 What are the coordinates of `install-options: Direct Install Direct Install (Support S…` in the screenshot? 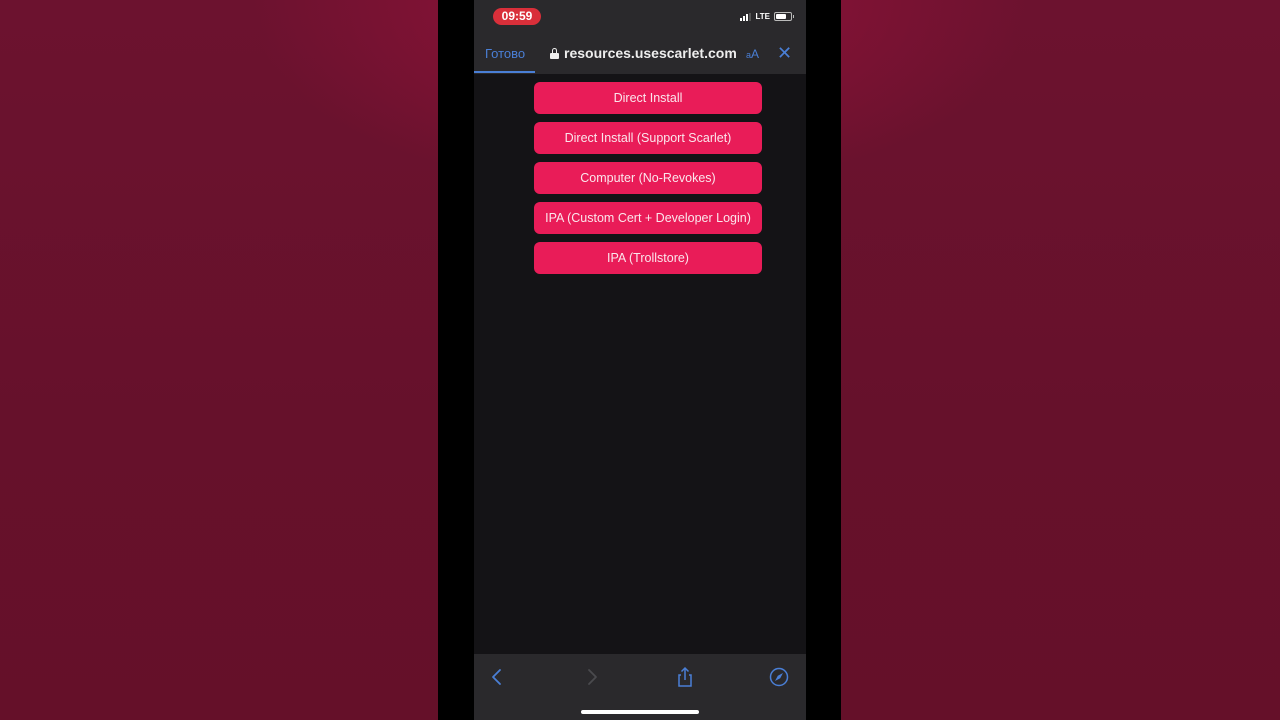 It's located at (648, 178).